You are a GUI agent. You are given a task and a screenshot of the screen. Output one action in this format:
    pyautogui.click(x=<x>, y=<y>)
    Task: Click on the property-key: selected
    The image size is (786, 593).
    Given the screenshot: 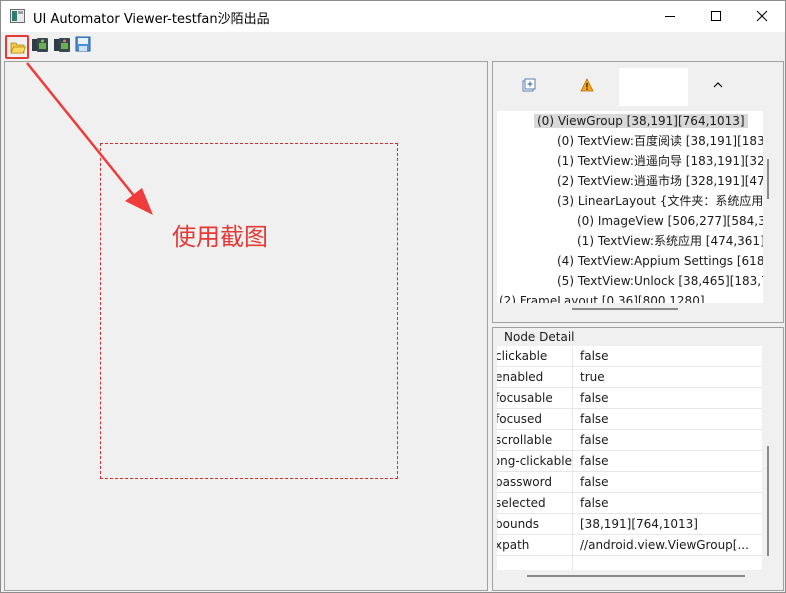 What is the action you would take?
    pyautogui.click(x=521, y=503)
    